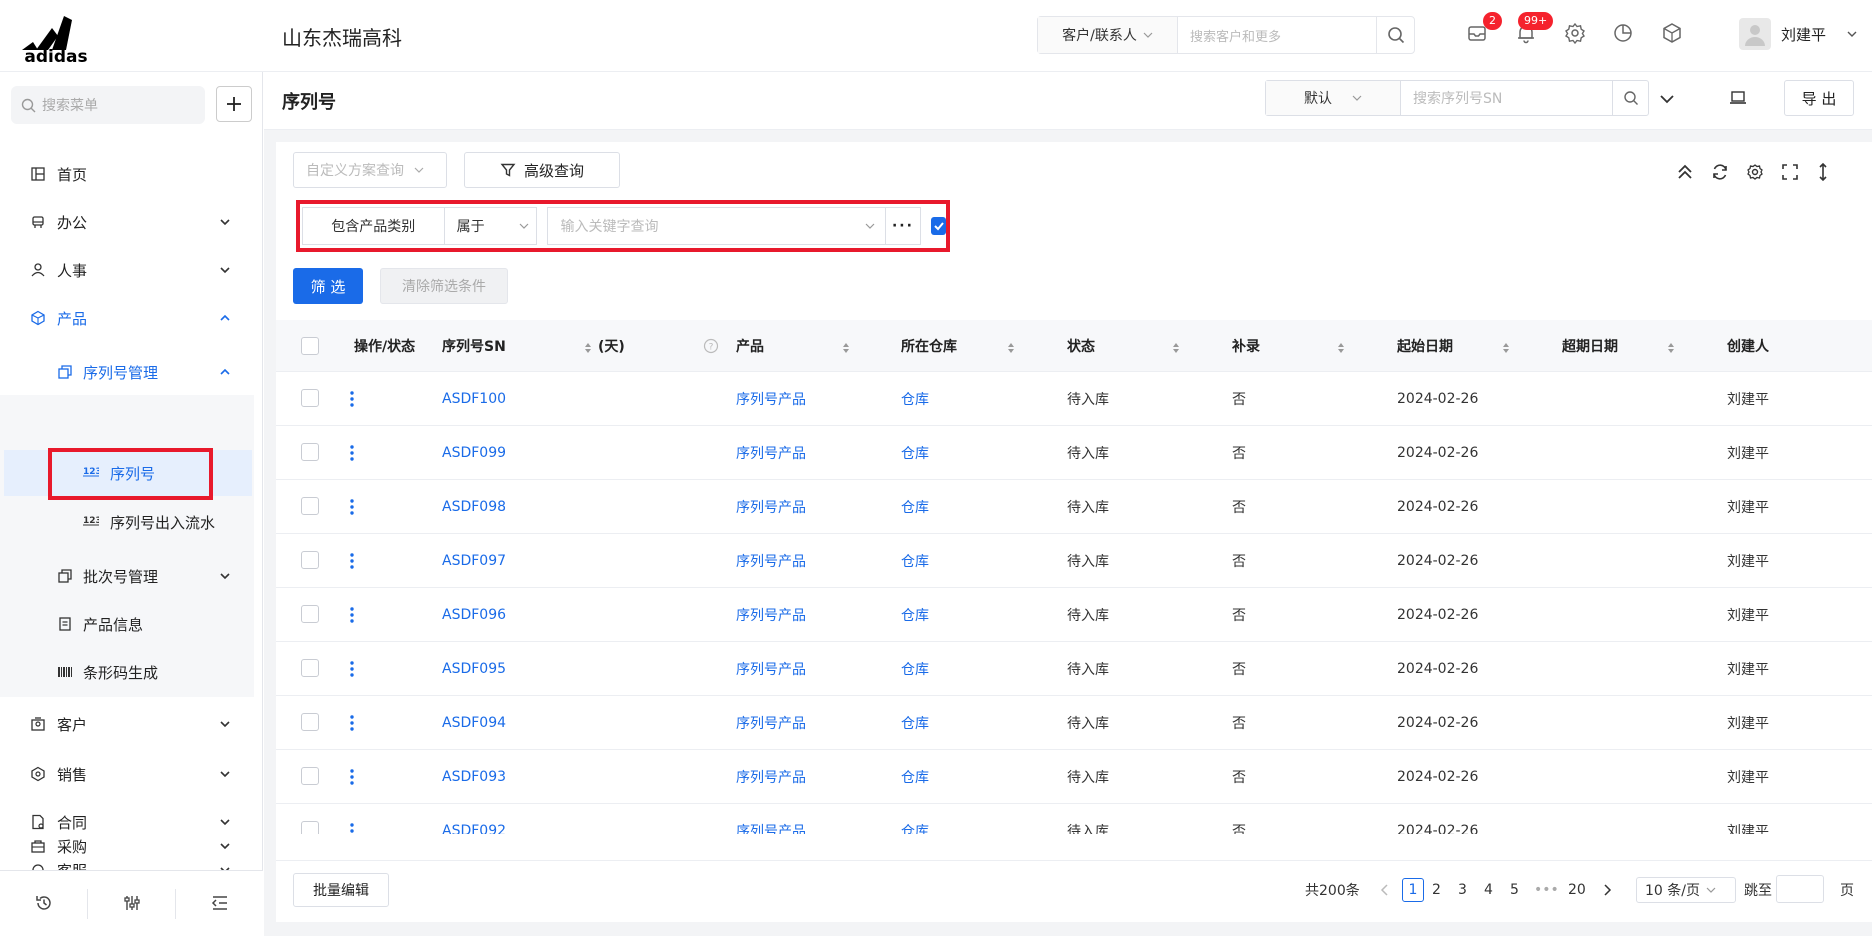 The image size is (1872, 936). What do you see at coordinates (1395, 35) in the screenshot?
I see `search-button` at bounding box center [1395, 35].